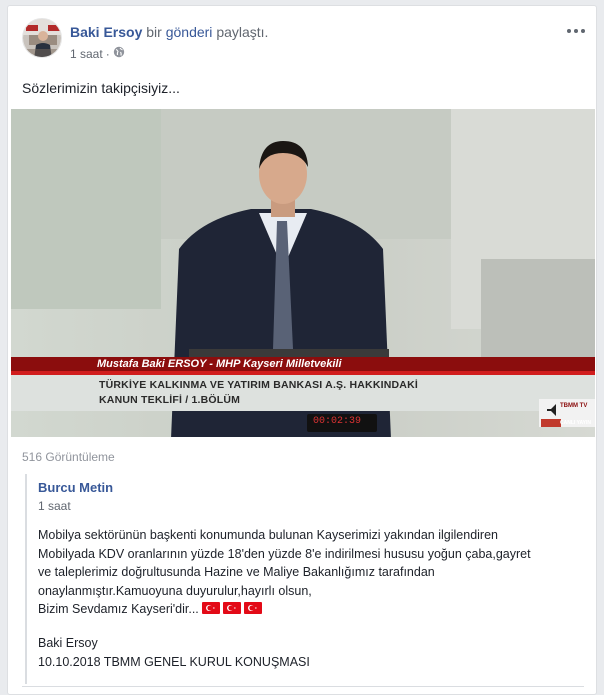  What do you see at coordinates (174, 661) in the screenshot?
I see `signature-line: 10.10.2018 TBMM GENEL KURUL KONUŞMASI` at bounding box center [174, 661].